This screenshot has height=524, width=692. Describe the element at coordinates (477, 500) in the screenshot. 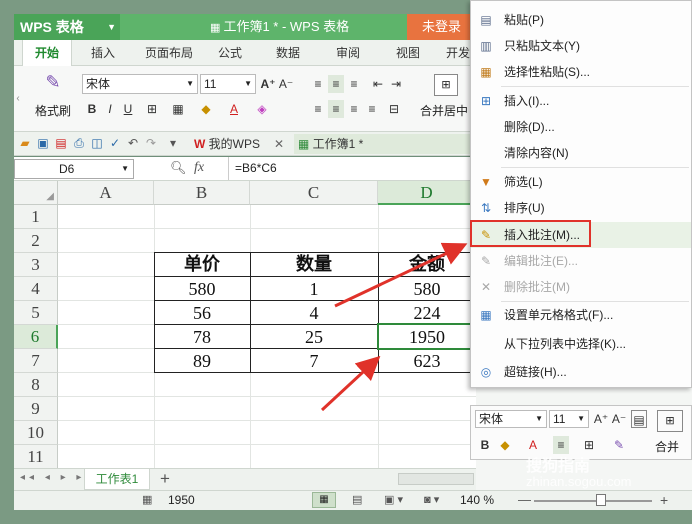

I see `zoom-level: 140 %` at that location.